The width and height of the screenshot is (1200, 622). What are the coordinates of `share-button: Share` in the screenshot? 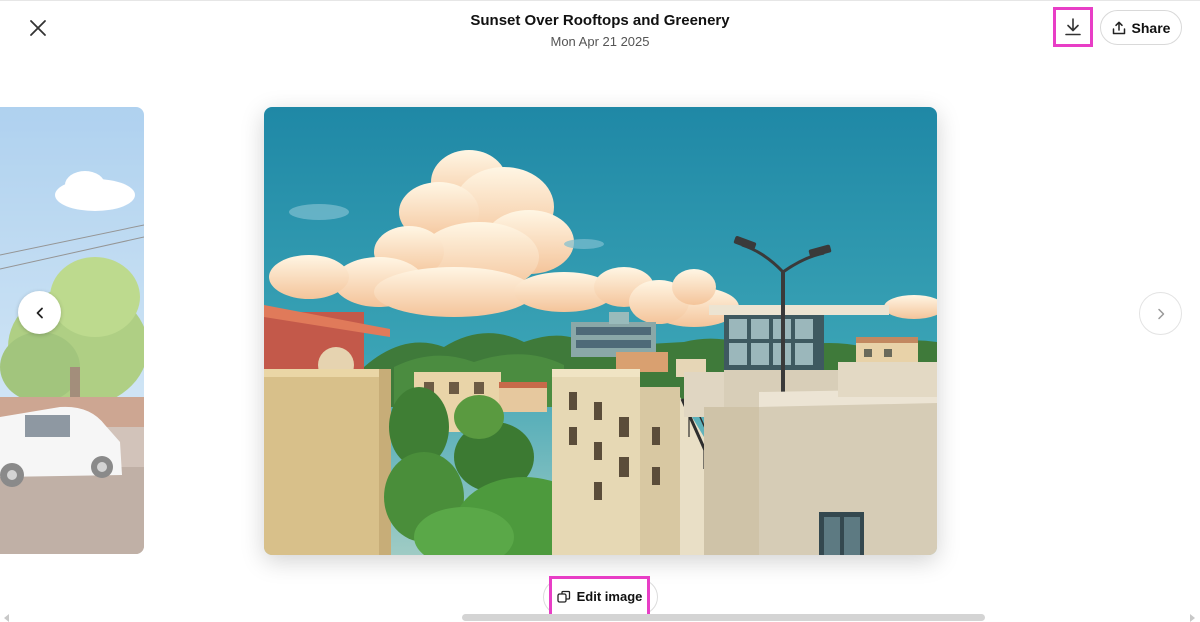 It's located at (1141, 27).